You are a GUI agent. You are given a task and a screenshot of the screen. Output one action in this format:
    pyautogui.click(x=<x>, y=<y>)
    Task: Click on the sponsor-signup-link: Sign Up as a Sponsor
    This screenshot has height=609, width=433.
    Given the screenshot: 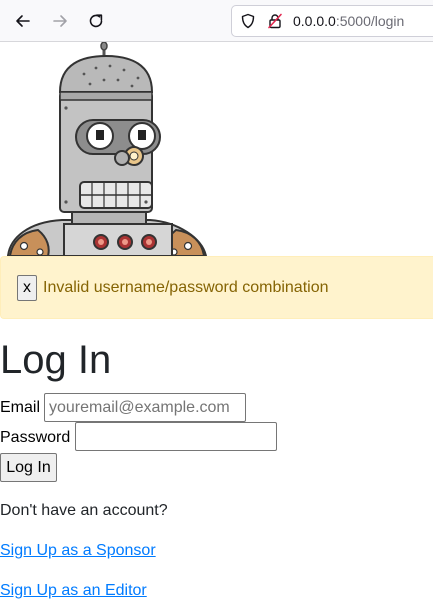 What is the action you would take?
    pyautogui.click(x=78, y=551)
    